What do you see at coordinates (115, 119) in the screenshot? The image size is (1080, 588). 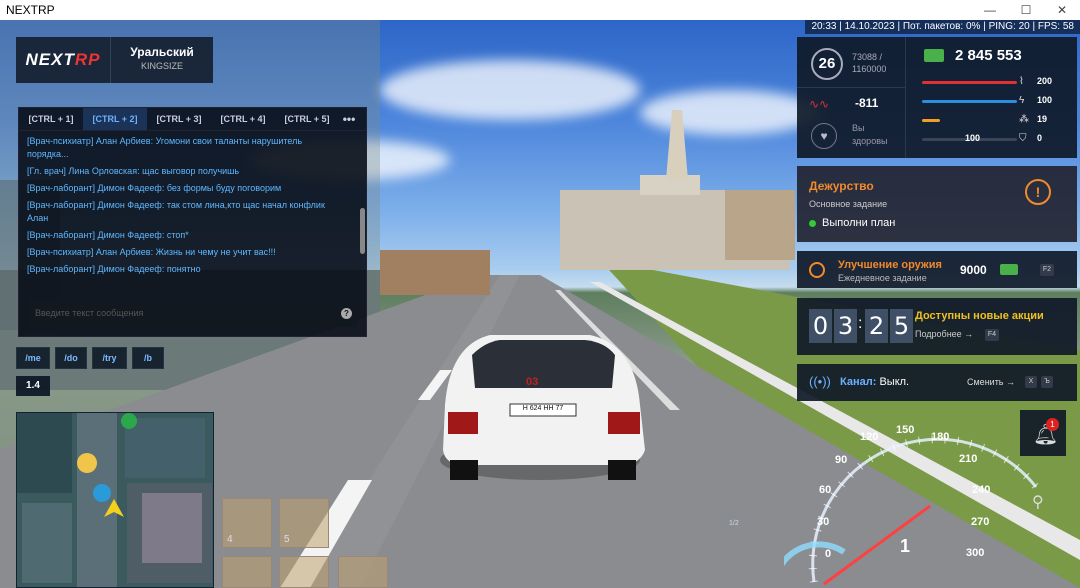 I see `chat-tab-2: [CTRL + 2]` at bounding box center [115, 119].